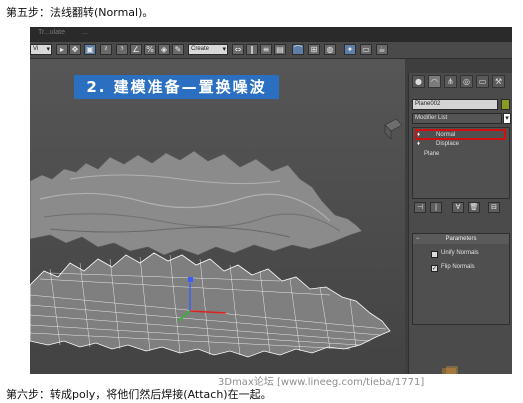  I want to click on site-logo-icon, so click(450, 370).